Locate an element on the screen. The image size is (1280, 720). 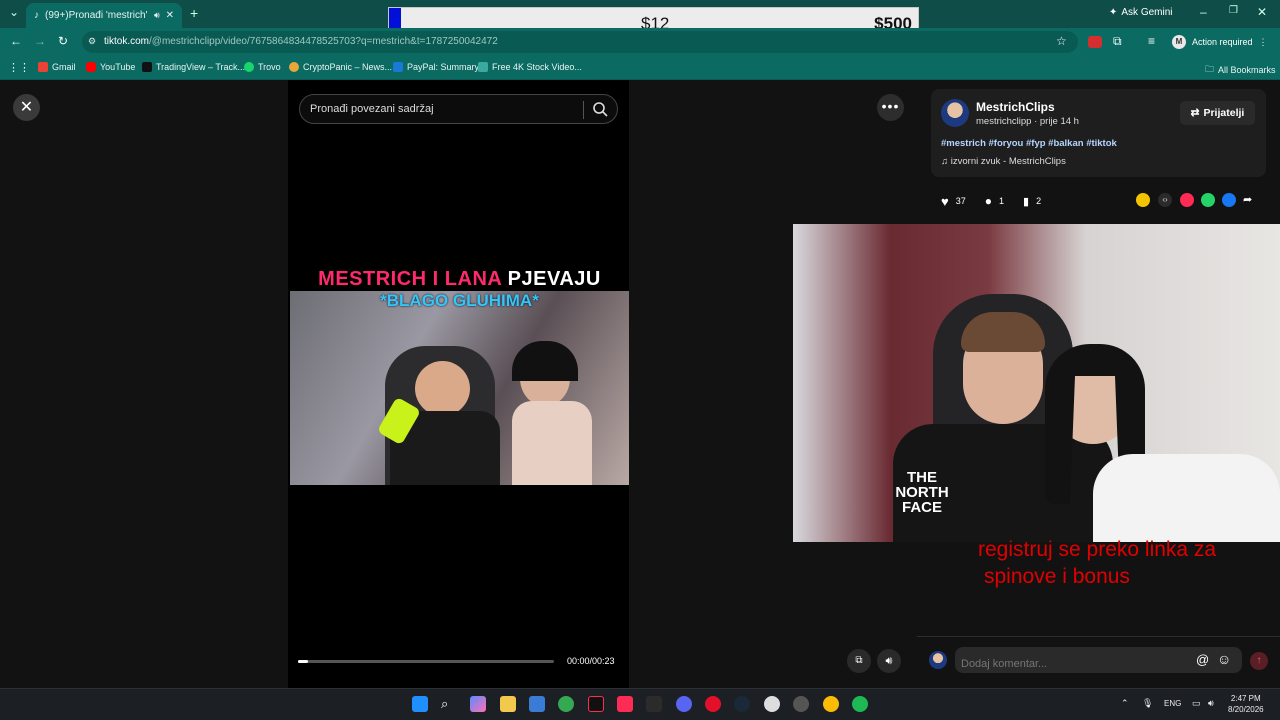
window-close-button: ✕ is located at coordinates (1262, 12).